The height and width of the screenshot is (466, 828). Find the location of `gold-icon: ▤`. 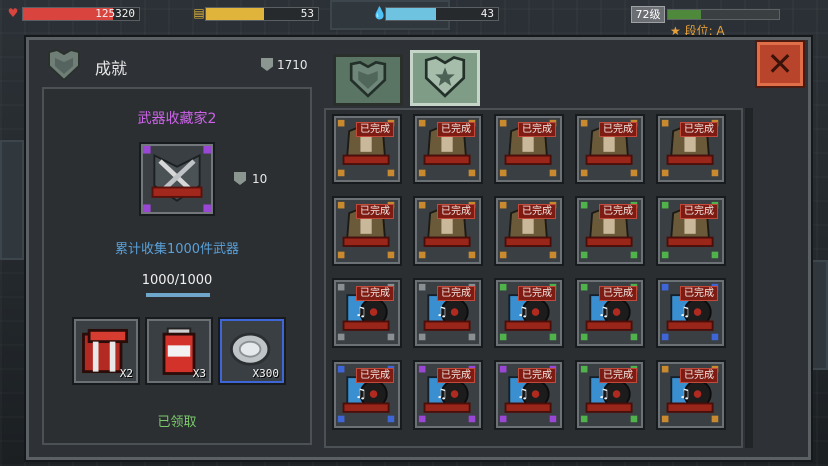

gold-icon: ▤ is located at coordinates (199, 13).